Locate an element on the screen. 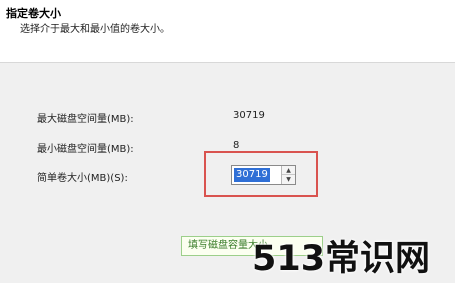 The height and width of the screenshot is (283, 455). chevron-up-icon: ▲ is located at coordinates (288, 170).